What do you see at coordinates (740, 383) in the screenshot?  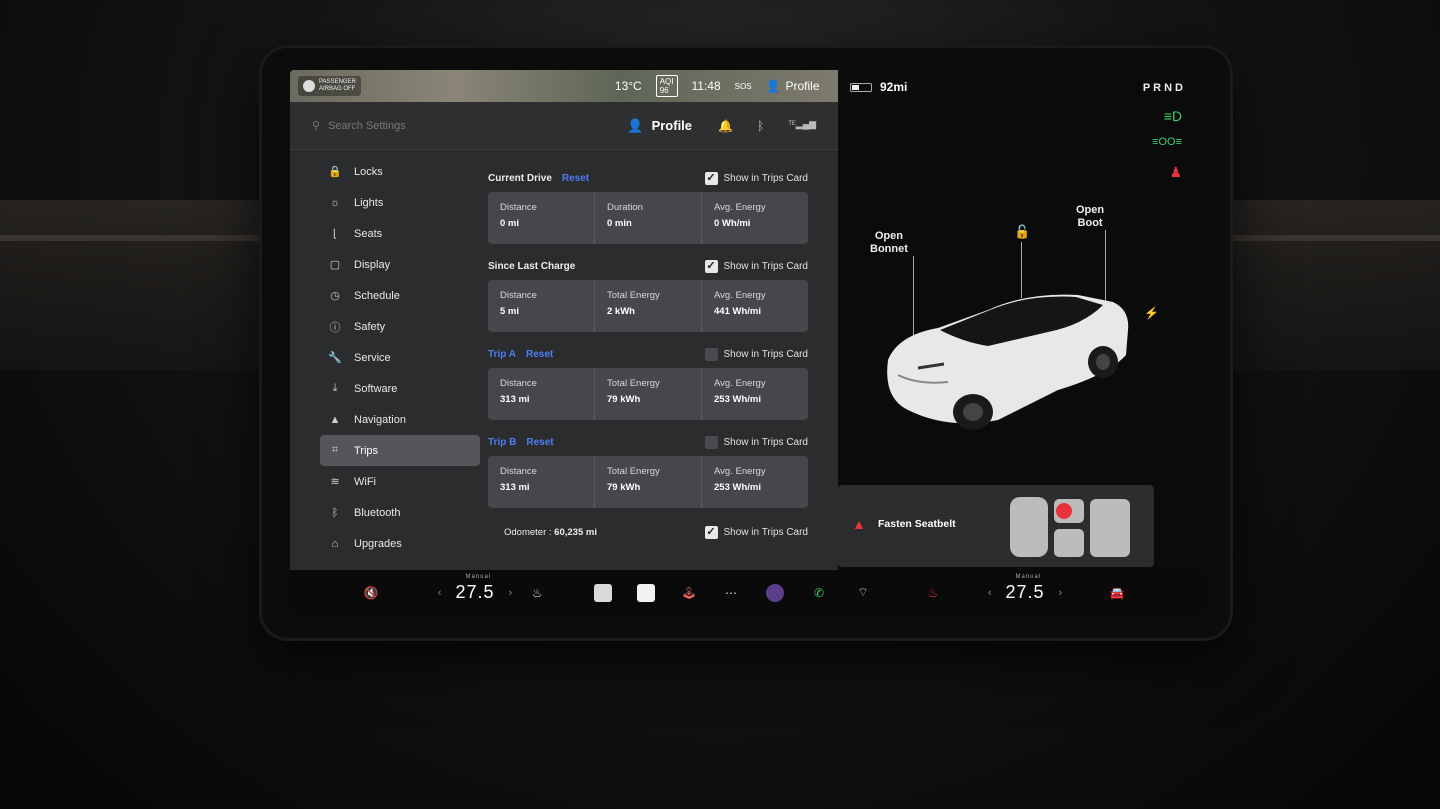 I see `stat-label: Avg. Energy` at bounding box center [740, 383].